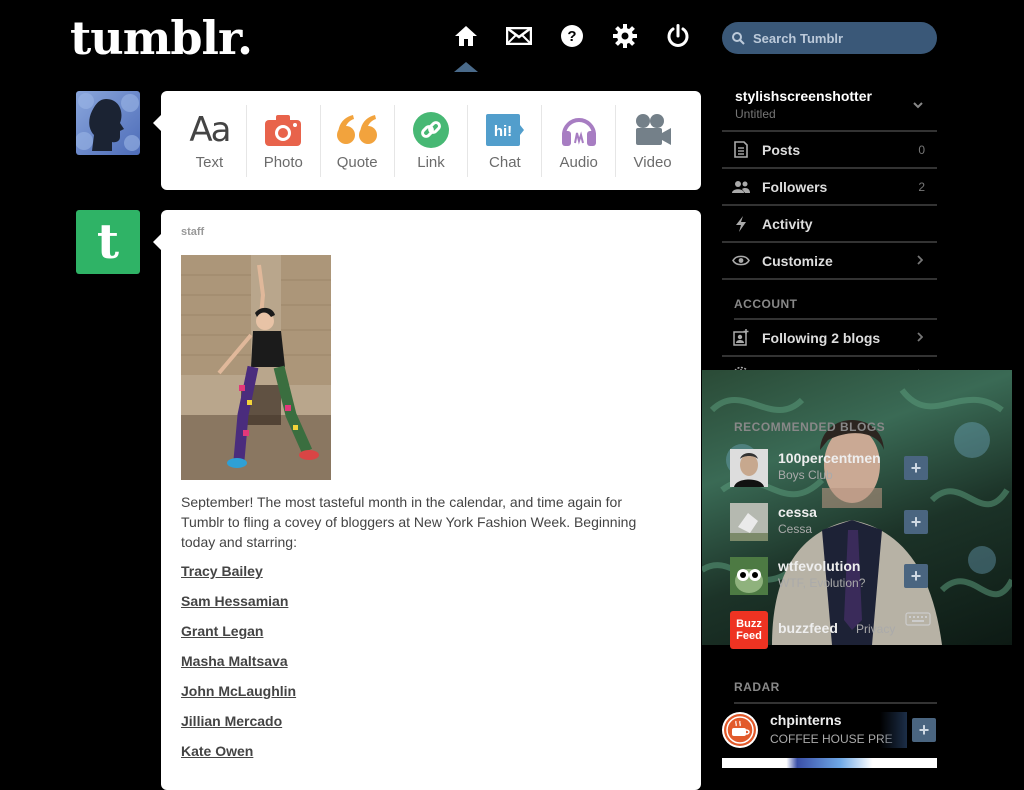 The image size is (1024, 790). Describe the element at coordinates (835, 308) in the screenshot. I see `account-section-title: ACCOUNT` at that location.